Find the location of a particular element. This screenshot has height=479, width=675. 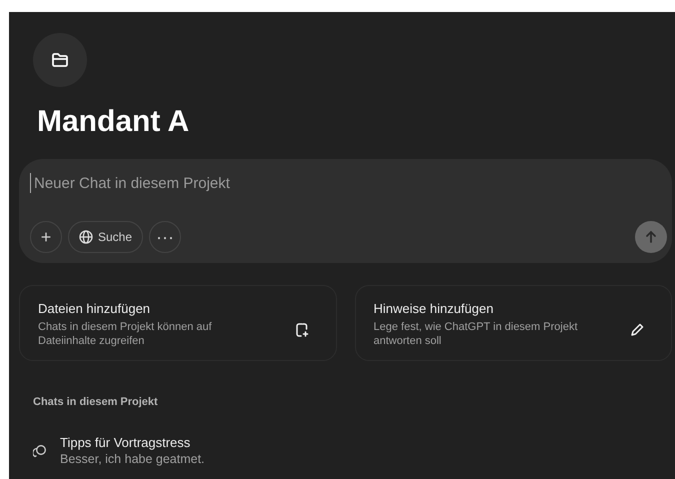

pencil-icon is located at coordinates (637, 330).